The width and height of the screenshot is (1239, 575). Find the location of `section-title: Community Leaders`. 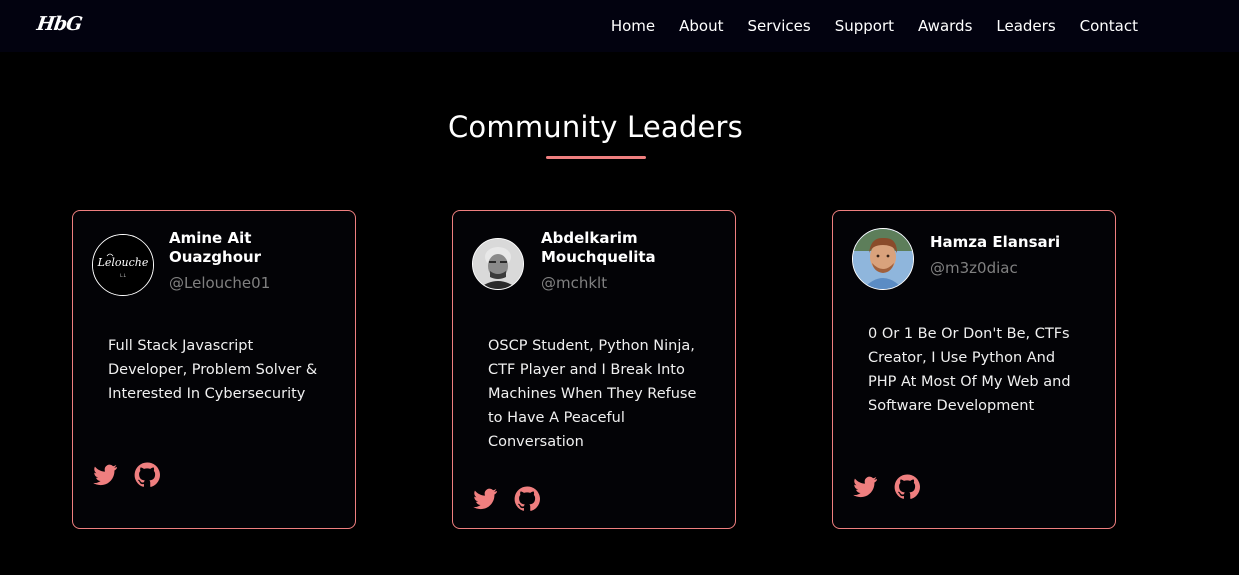

section-title: Community Leaders is located at coordinates (595, 127).